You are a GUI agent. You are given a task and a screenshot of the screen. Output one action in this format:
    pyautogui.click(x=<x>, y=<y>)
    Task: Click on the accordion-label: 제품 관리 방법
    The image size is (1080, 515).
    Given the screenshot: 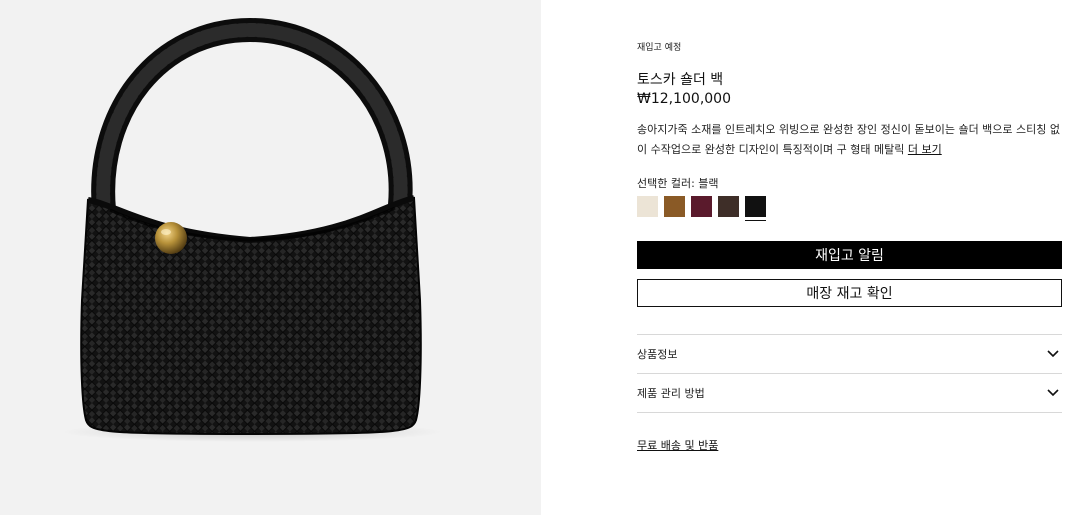 What is the action you would take?
    pyautogui.click(x=671, y=393)
    